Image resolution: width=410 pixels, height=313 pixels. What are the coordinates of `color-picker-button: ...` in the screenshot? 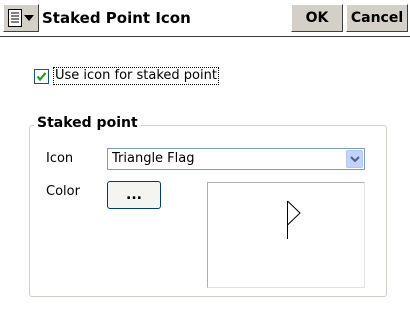 It's located at (134, 195).